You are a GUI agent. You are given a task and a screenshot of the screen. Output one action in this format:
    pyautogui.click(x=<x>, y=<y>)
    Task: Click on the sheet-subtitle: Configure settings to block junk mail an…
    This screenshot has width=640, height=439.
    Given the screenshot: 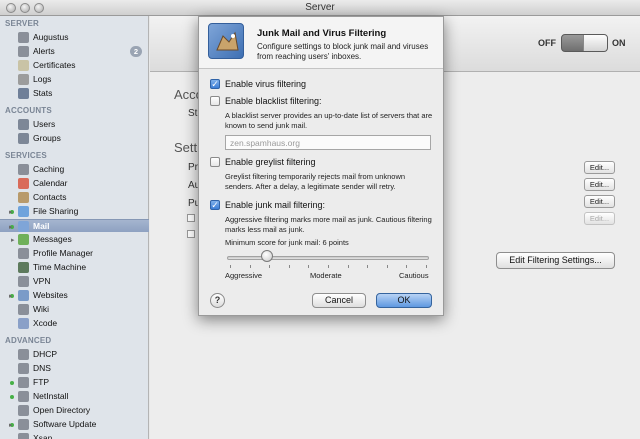 What is the action you would take?
    pyautogui.click(x=343, y=51)
    